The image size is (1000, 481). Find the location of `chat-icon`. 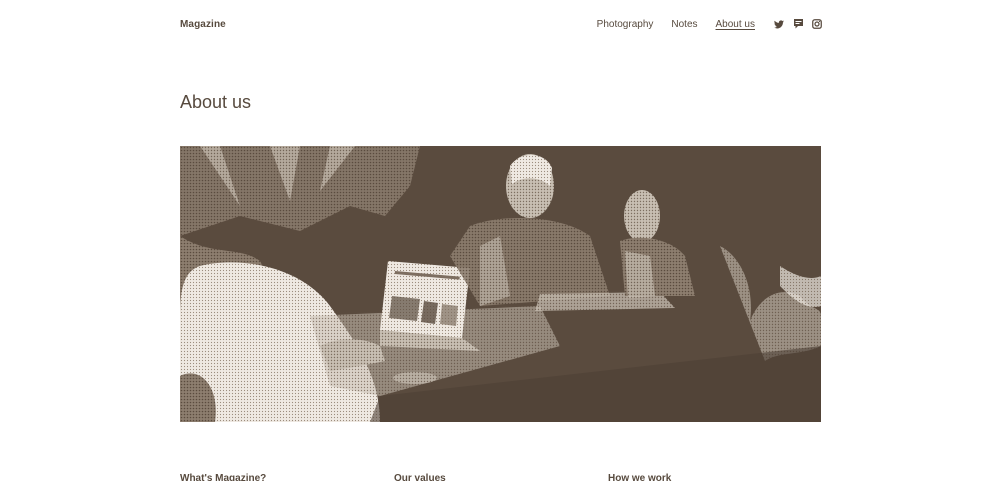

chat-icon is located at coordinates (798, 24).